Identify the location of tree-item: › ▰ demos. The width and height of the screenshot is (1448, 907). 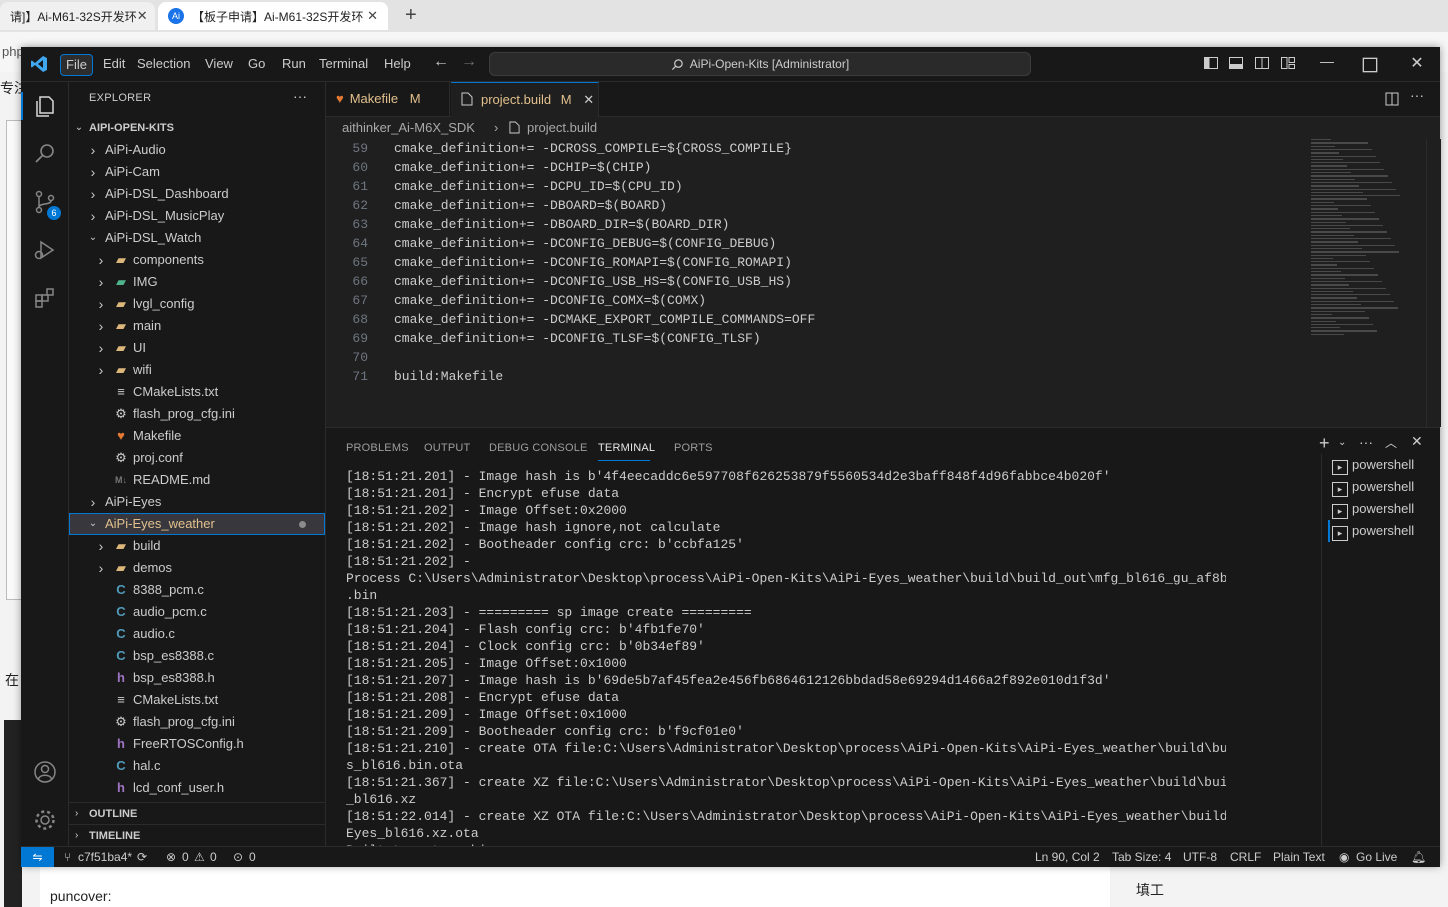
(197, 568).